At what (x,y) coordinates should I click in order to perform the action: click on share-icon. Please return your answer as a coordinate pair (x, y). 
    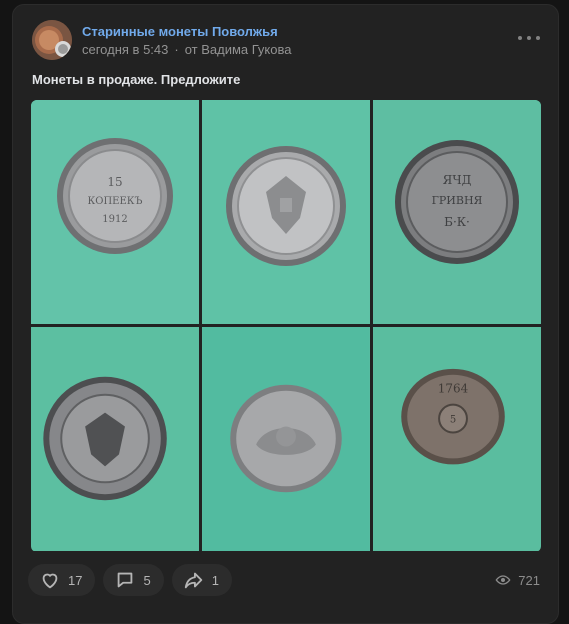
    Looking at the image, I should click on (193, 580).